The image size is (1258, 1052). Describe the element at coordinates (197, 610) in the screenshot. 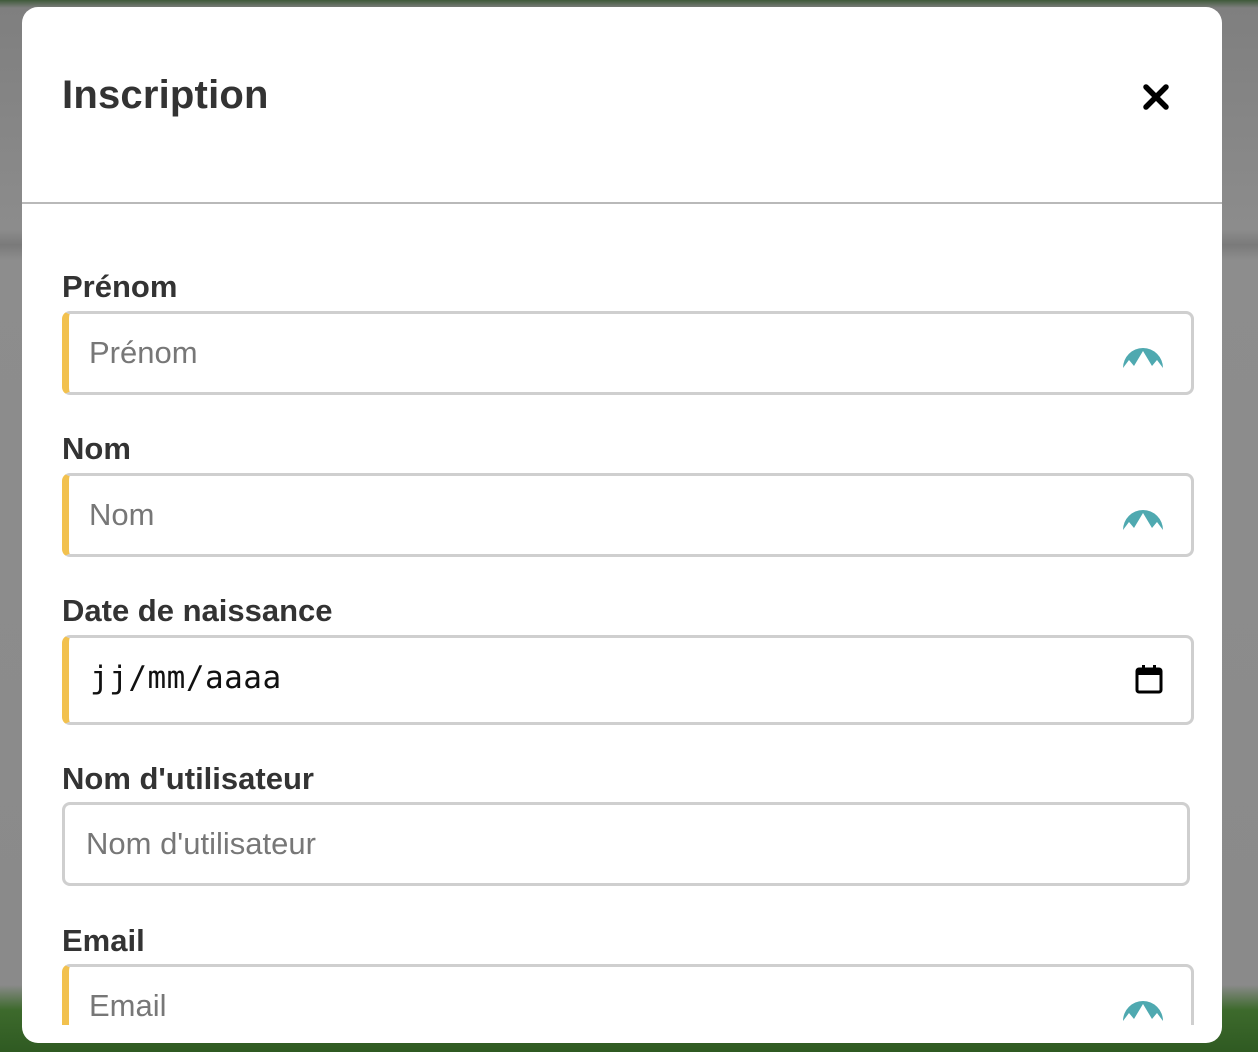

I see `birth-date-label: Date de naissance` at that location.